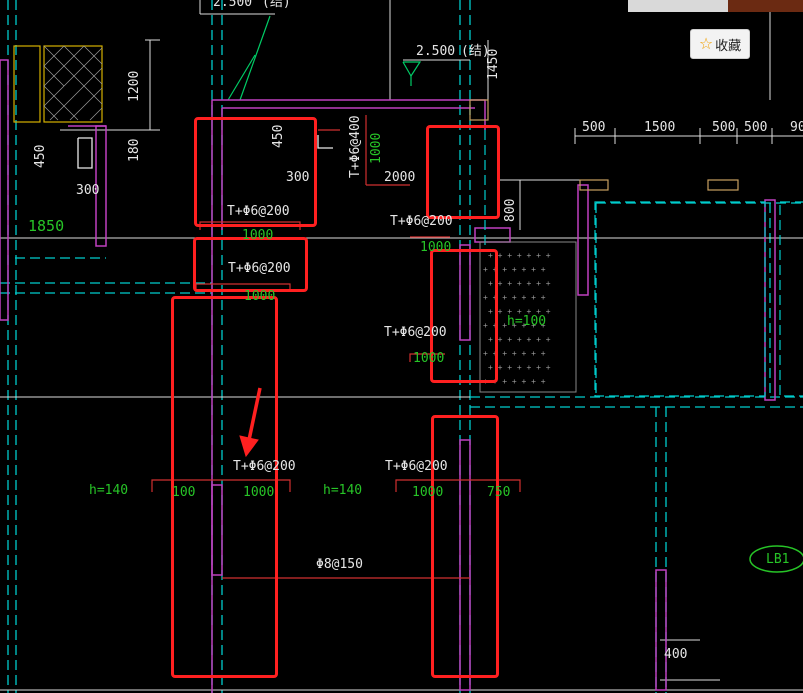  What do you see at coordinates (259, 492) in the screenshot?
I see `green-dim-1000-bot: 1000` at bounding box center [259, 492].